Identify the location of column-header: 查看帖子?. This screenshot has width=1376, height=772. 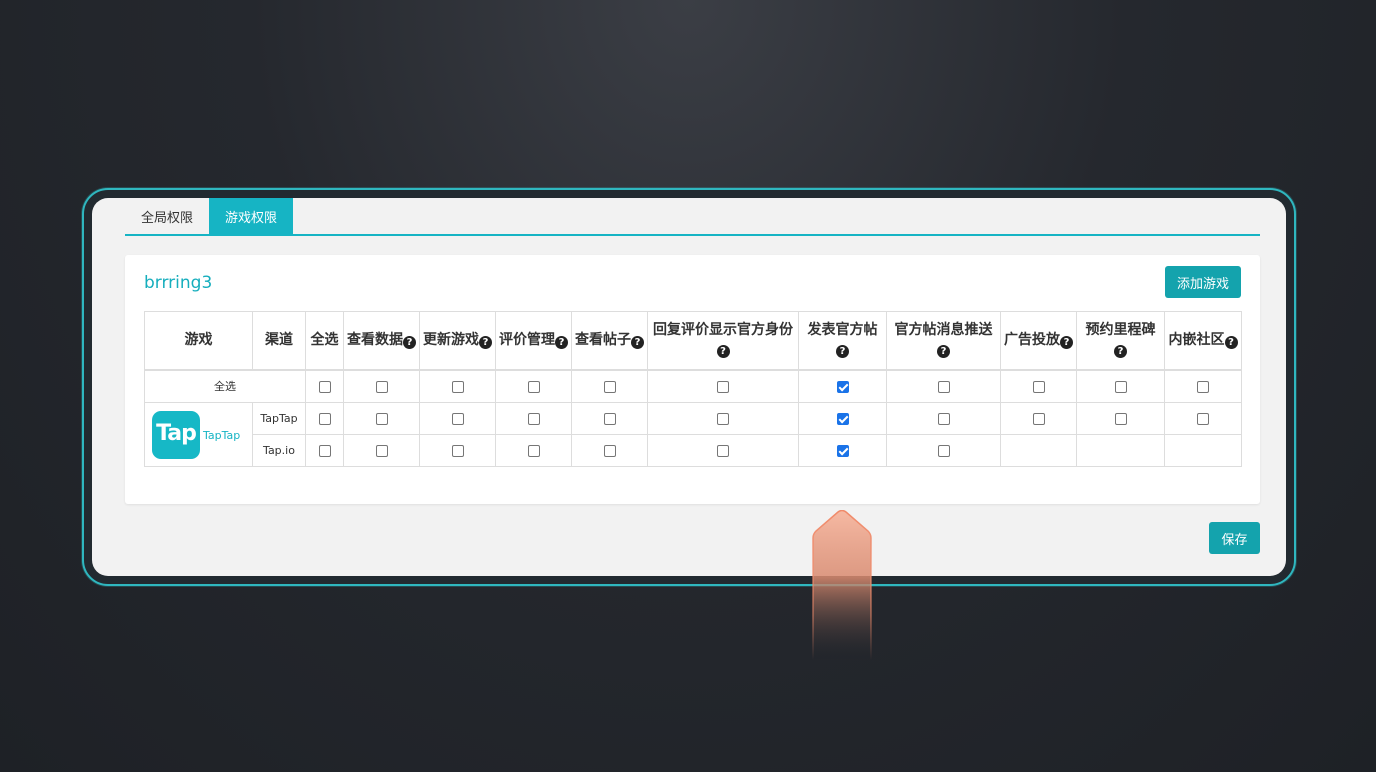
(609, 341).